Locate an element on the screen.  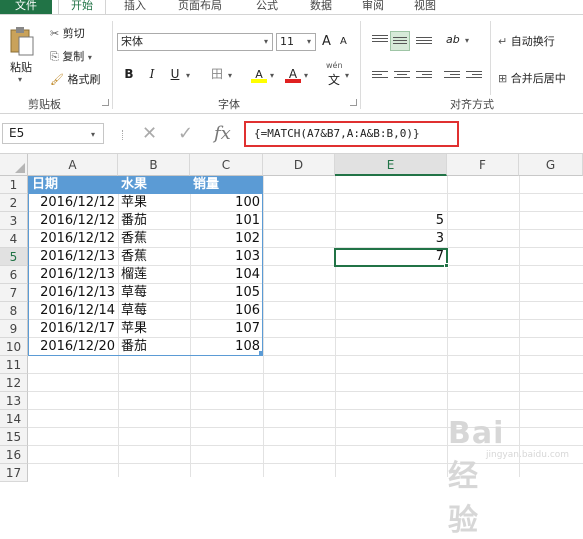
row-header: 3 is located at coordinates (14, 221).